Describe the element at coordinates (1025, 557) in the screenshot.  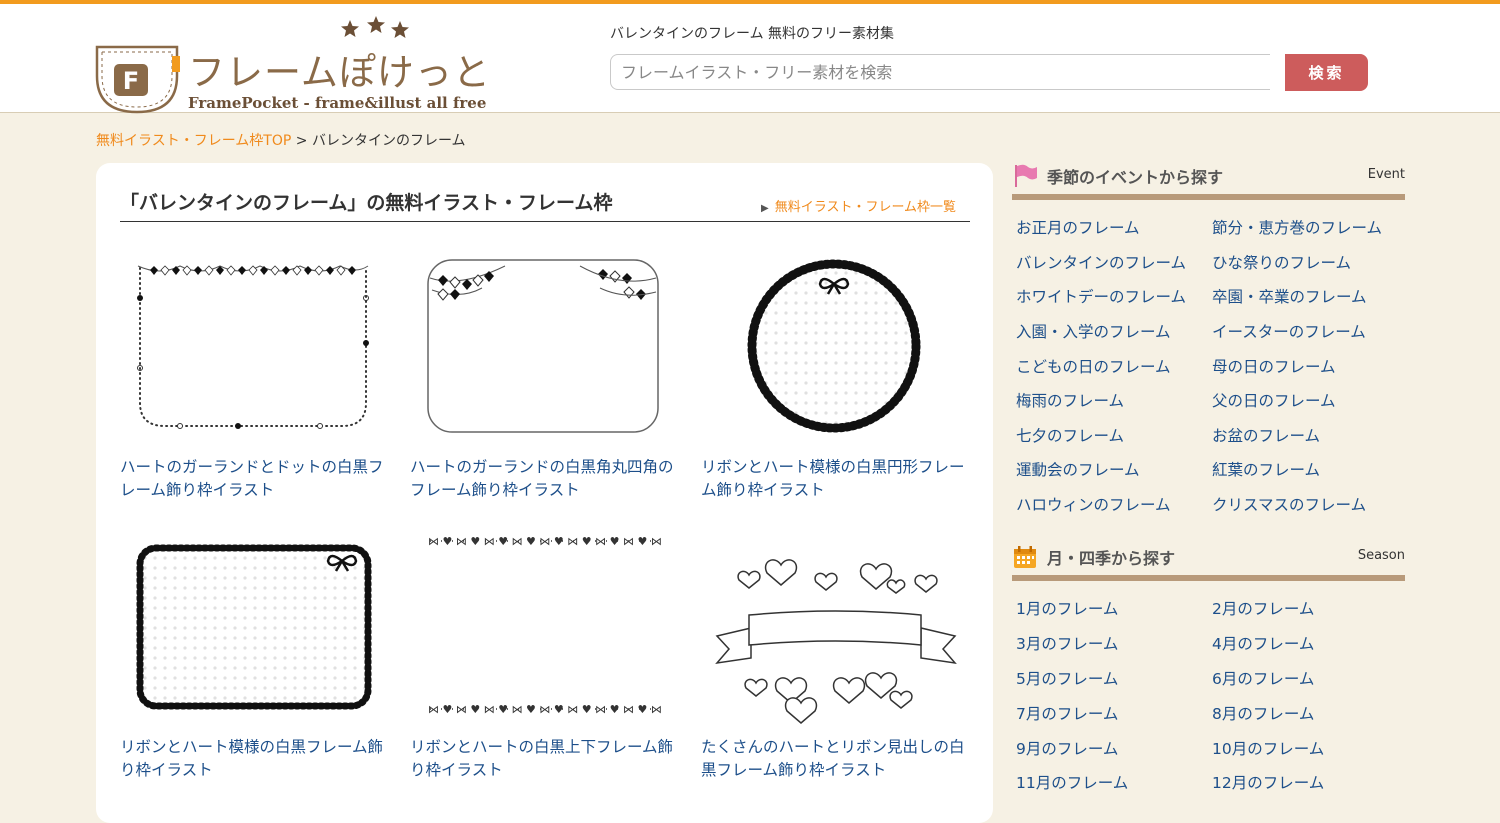
I see `calendar-icon` at that location.